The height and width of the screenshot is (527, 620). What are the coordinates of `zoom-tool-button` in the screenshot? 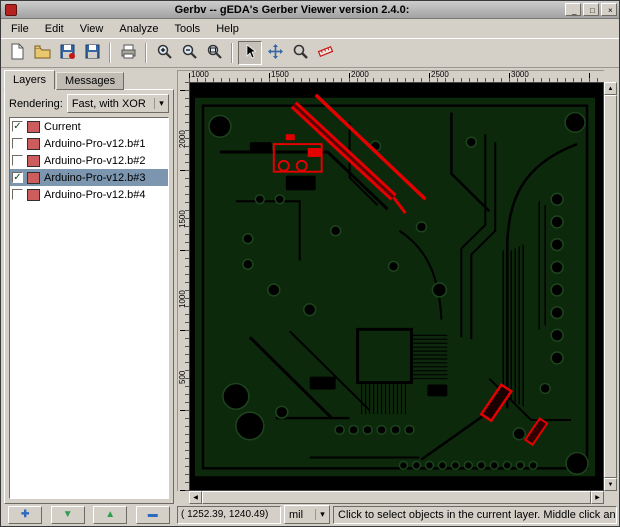 It's located at (300, 53).